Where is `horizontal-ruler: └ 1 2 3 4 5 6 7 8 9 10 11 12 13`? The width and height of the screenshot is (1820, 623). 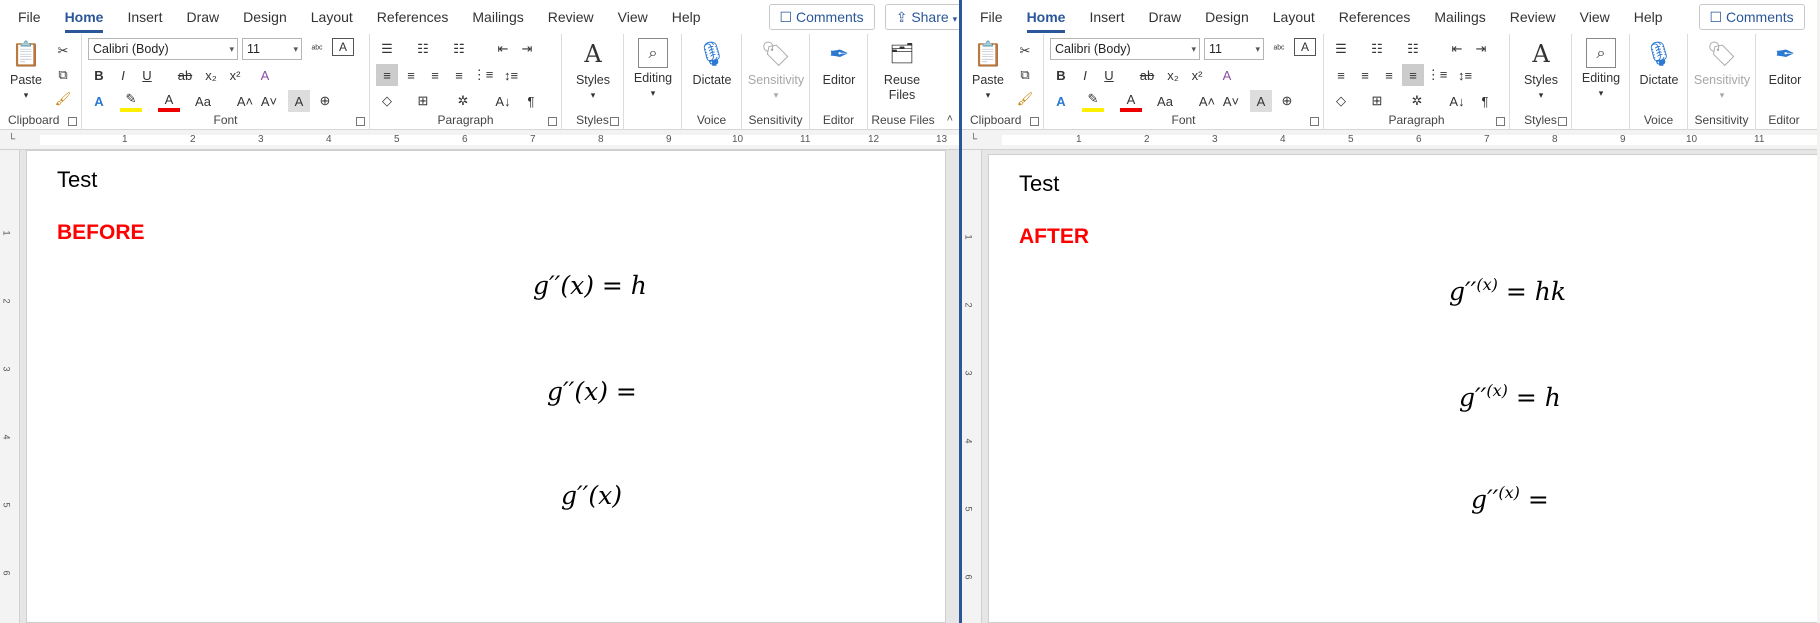 horizontal-ruler: └ 1 2 3 4 5 6 7 8 9 10 11 12 13 is located at coordinates (479, 140).